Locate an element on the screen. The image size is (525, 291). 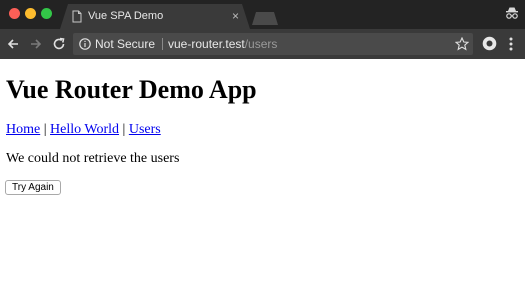
incognito-icon is located at coordinates (512, 13).